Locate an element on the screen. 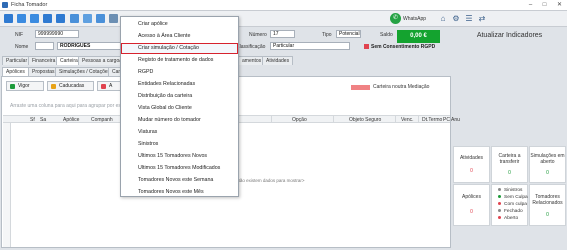 The image size is (567, 250). anuladas-label: A is located at coordinates (111, 86).